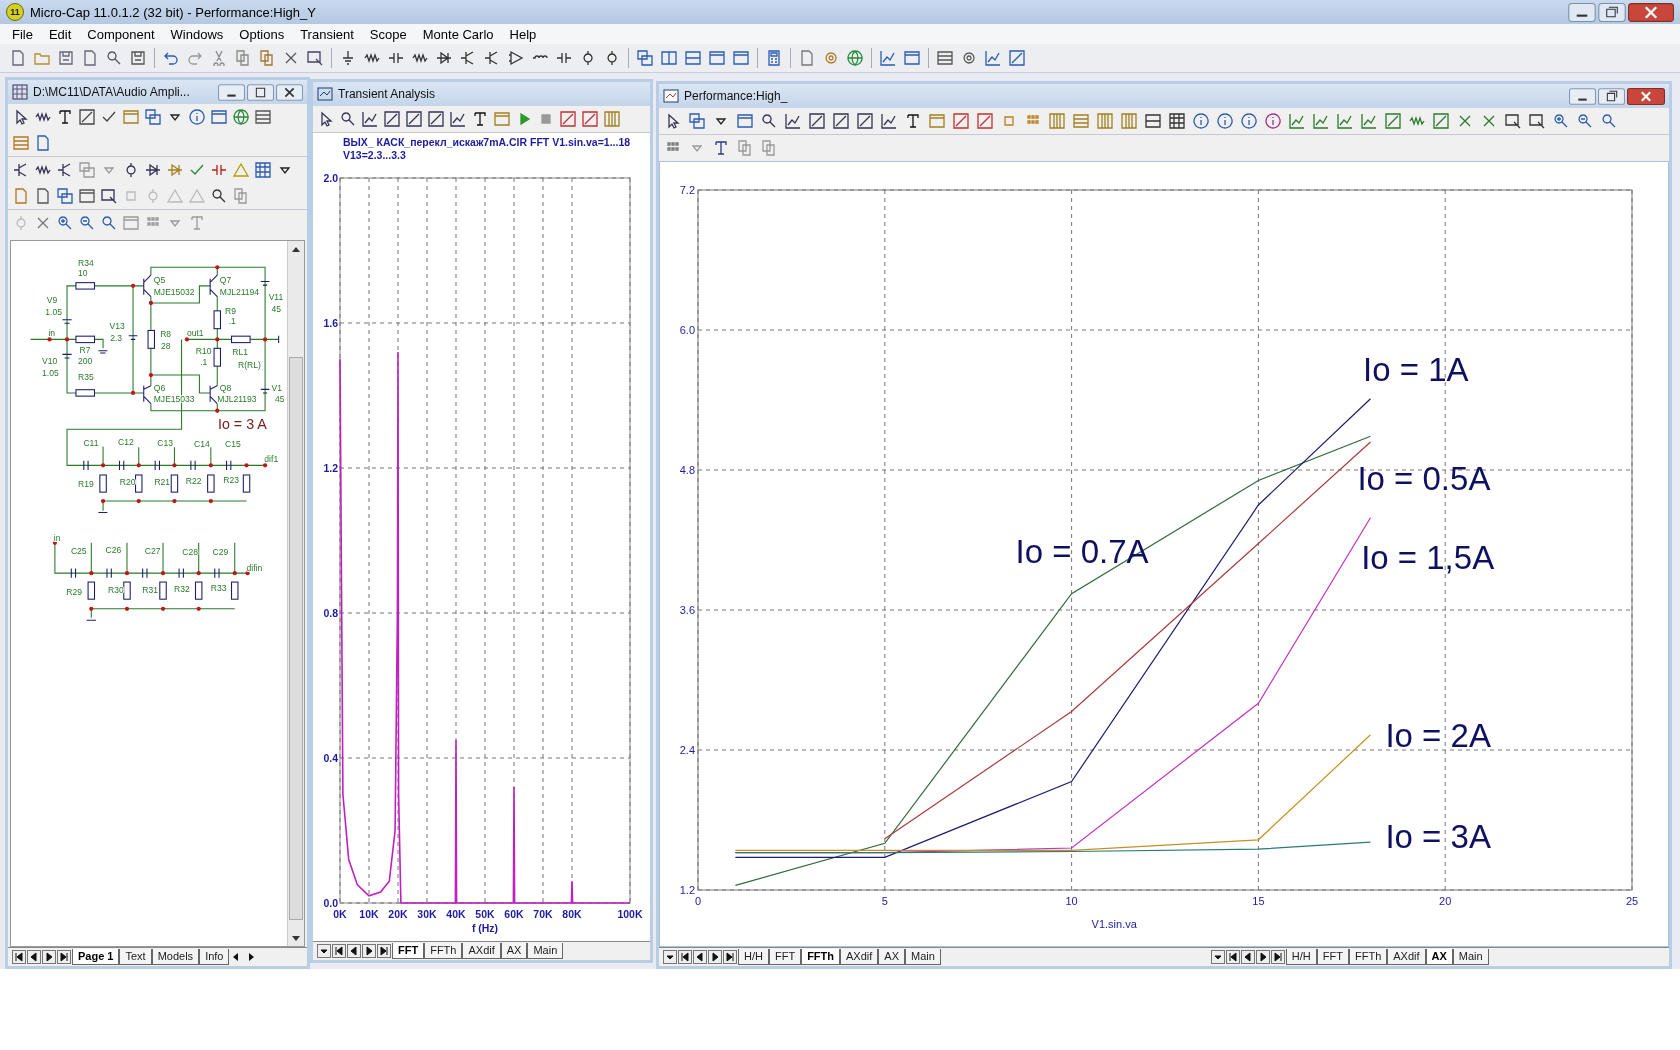  What do you see at coordinates (545, 951) in the screenshot?
I see `sheet-tab: Main` at bounding box center [545, 951].